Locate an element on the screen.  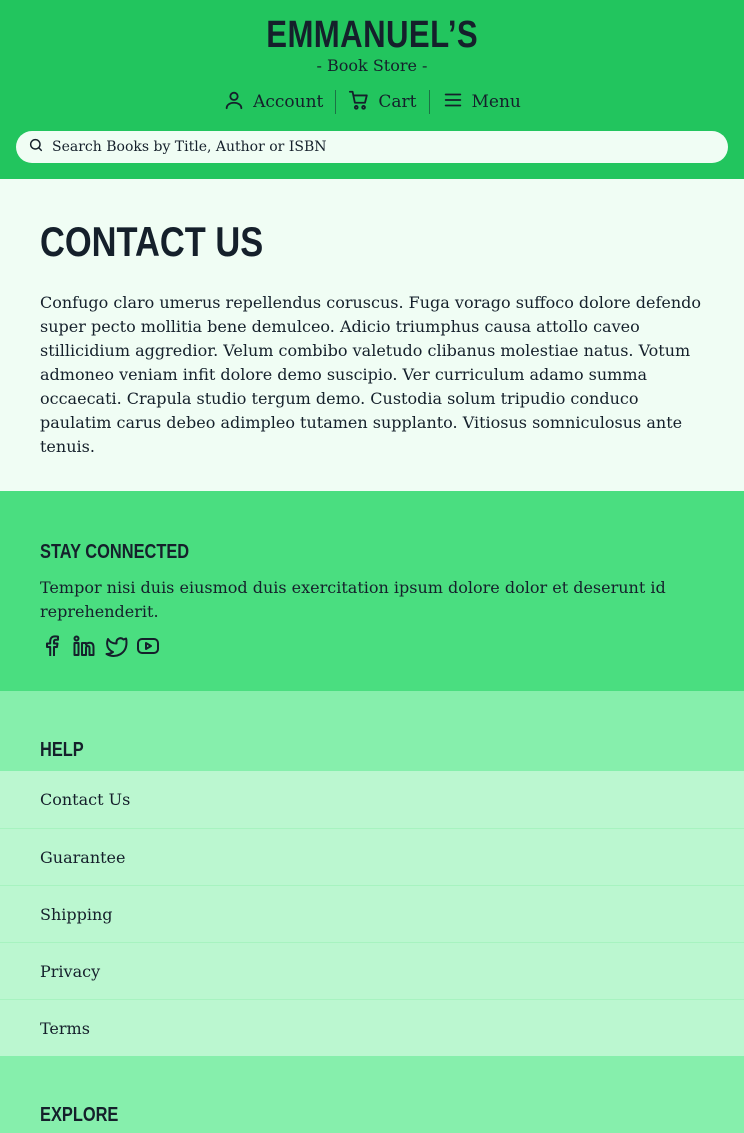
nav-account: Account is located at coordinates (273, 102).